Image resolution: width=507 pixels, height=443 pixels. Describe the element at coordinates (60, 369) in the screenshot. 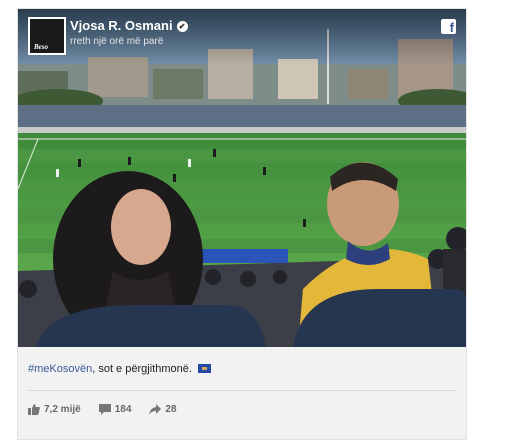

I see `hashtag-link: #meKosovën` at that location.